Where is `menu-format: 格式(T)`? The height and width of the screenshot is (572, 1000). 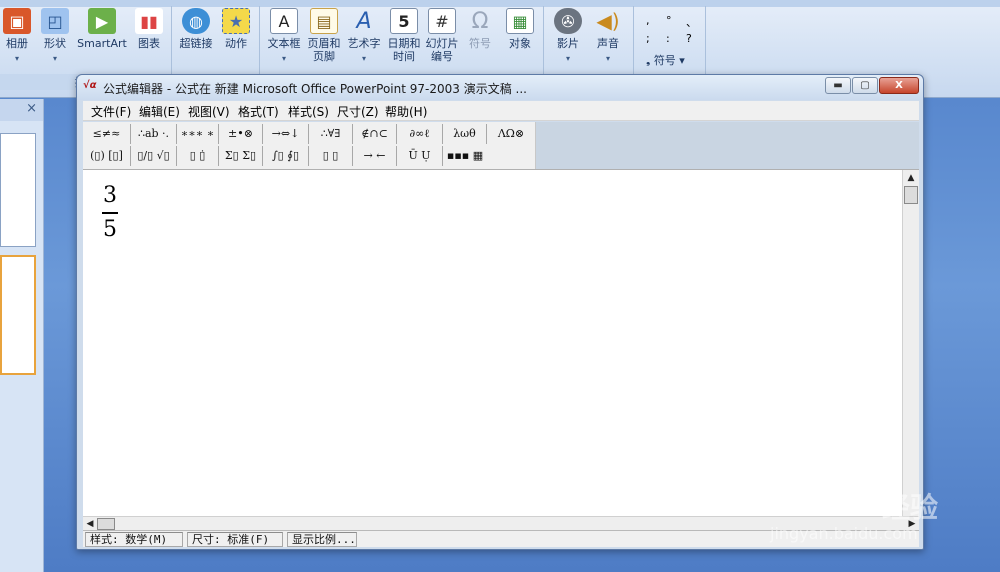 menu-format: 格式(T) is located at coordinates (258, 111).